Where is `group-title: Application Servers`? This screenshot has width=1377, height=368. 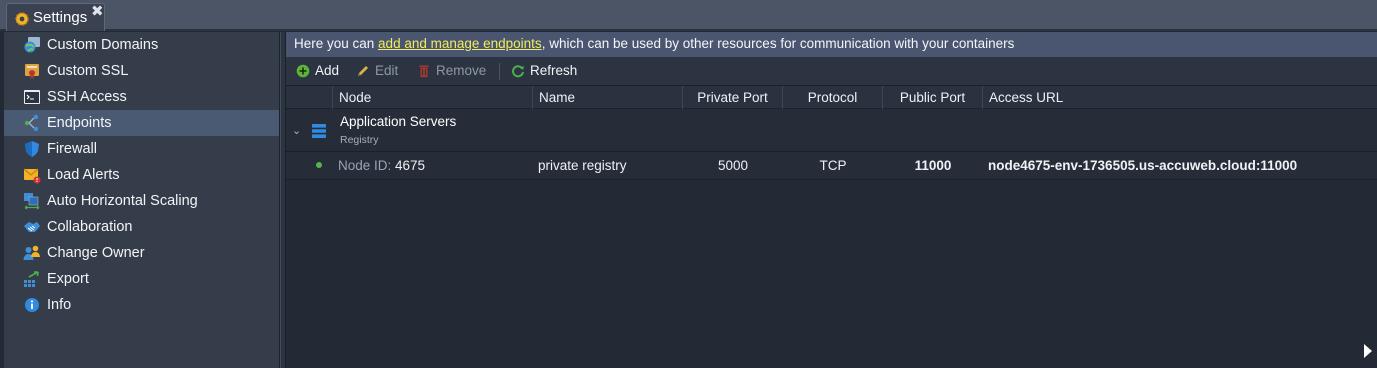 group-title: Application Servers is located at coordinates (398, 121).